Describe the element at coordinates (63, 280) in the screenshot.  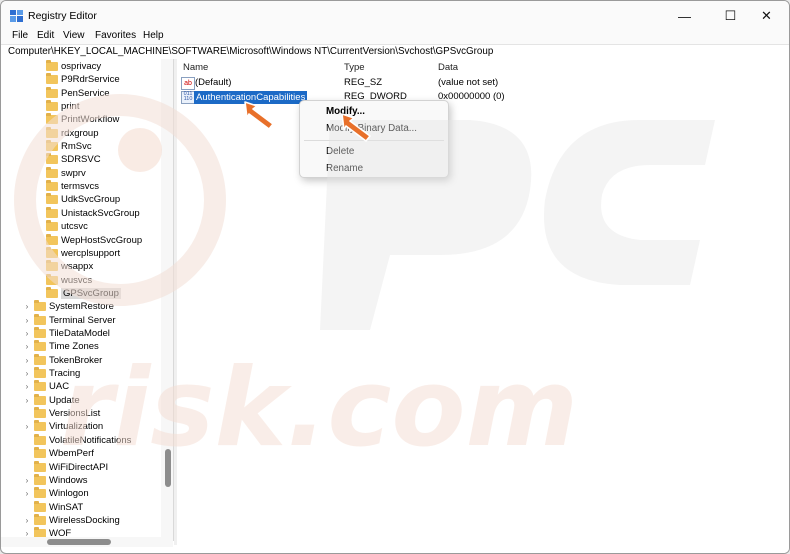
I see `tree-item: wusvcs` at that location.